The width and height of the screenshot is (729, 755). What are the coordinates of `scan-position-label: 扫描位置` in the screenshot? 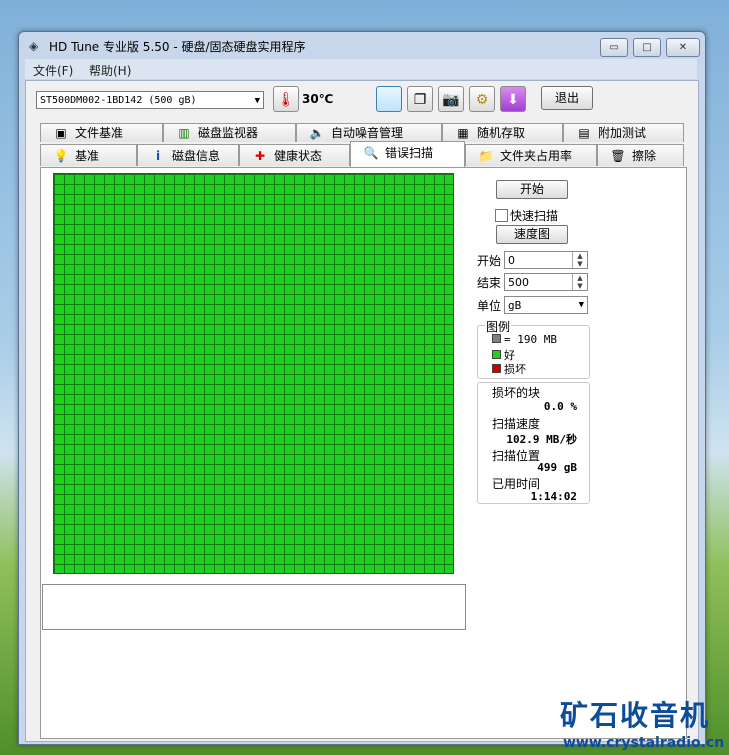 It's located at (516, 456).